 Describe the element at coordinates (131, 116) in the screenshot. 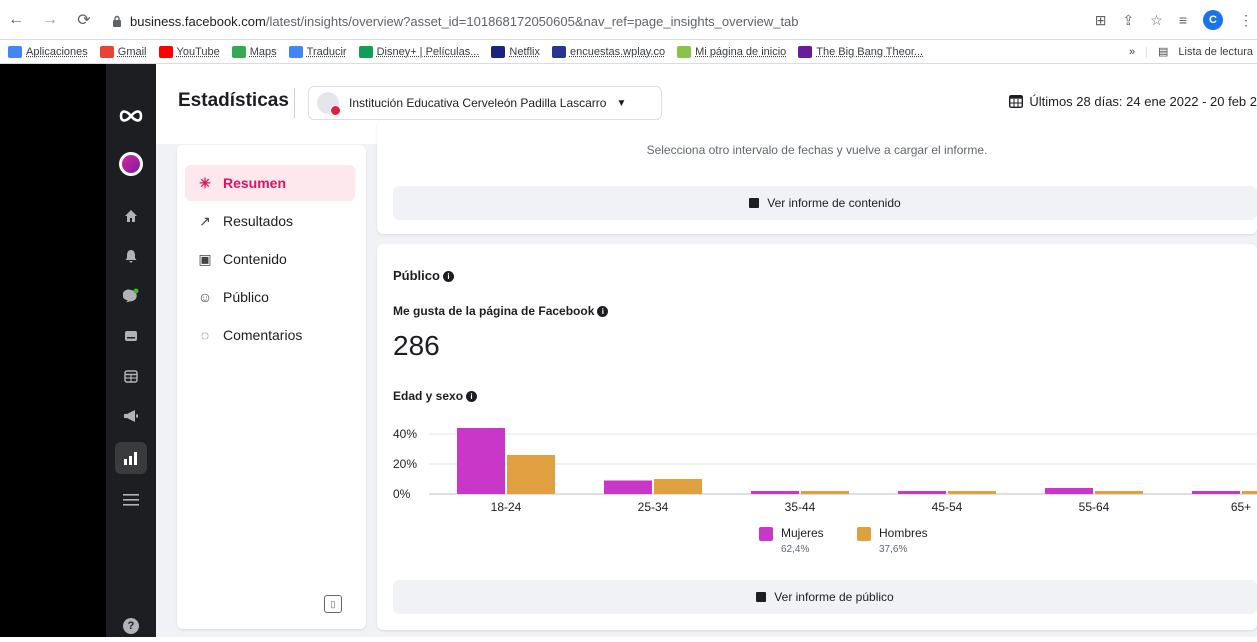

I see `meta-logo-icon` at that location.